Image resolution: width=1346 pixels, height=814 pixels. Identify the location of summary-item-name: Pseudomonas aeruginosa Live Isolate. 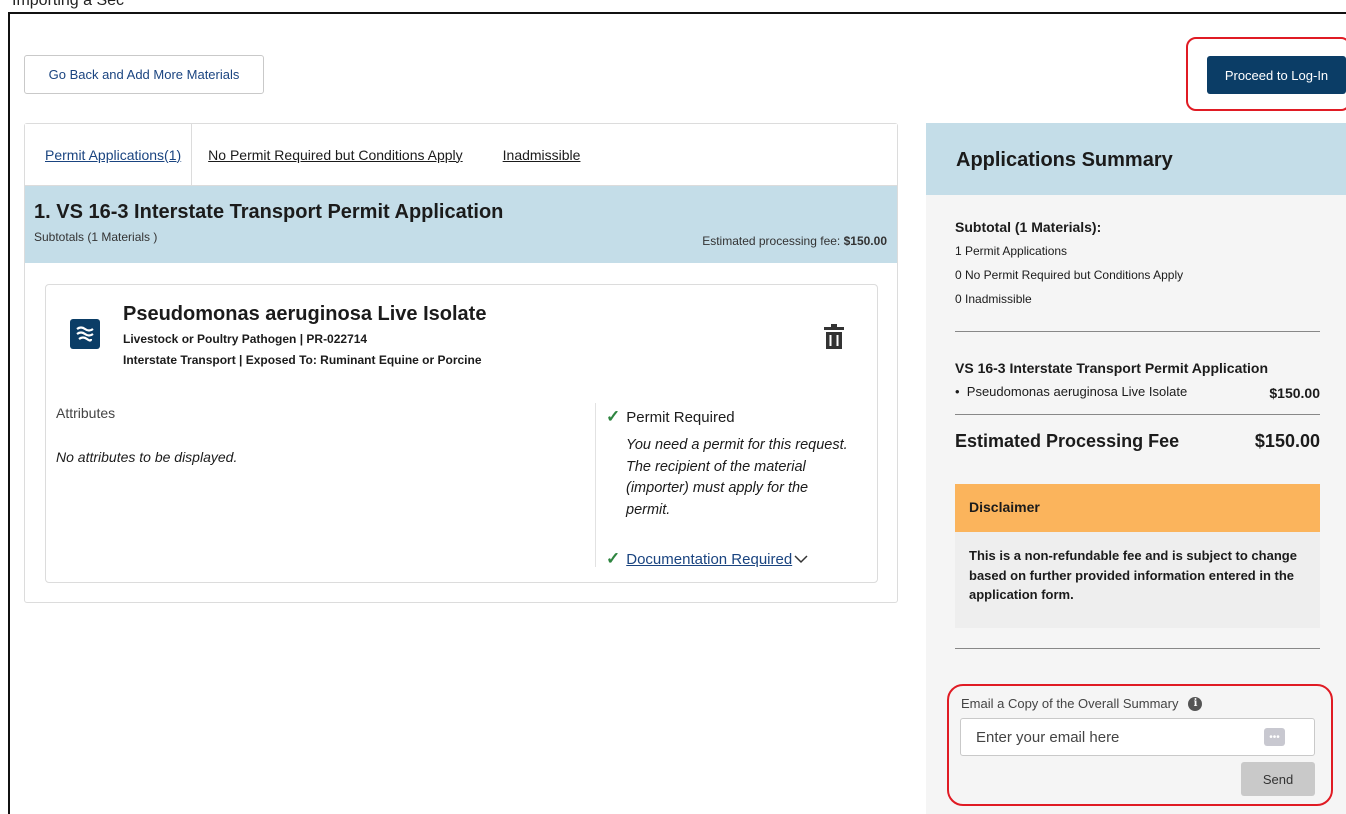
(1077, 391).